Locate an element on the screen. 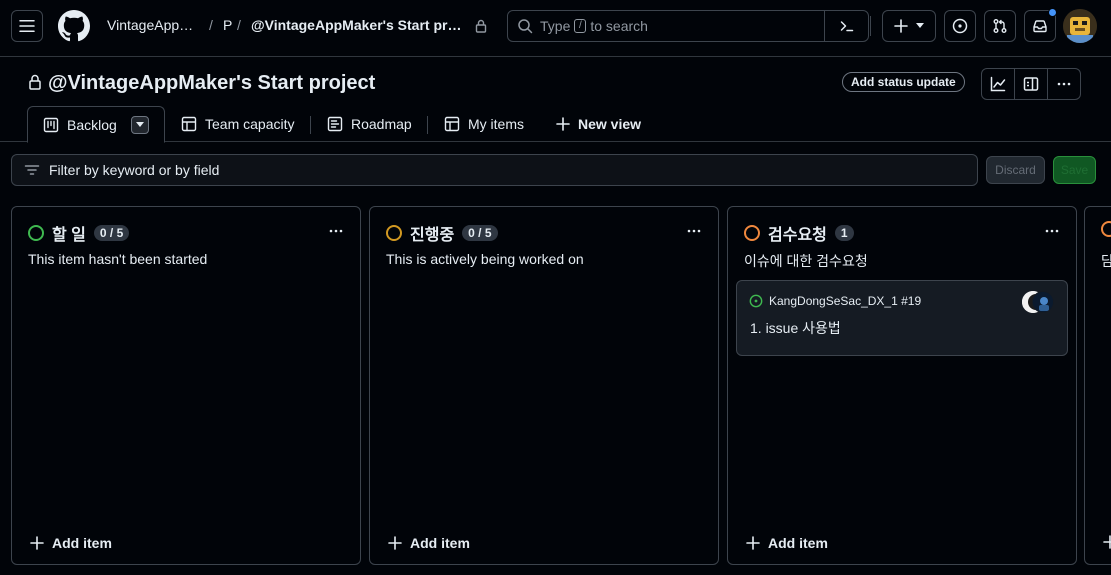 The width and height of the screenshot is (1111, 575). table-icon is located at coordinates (189, 124).